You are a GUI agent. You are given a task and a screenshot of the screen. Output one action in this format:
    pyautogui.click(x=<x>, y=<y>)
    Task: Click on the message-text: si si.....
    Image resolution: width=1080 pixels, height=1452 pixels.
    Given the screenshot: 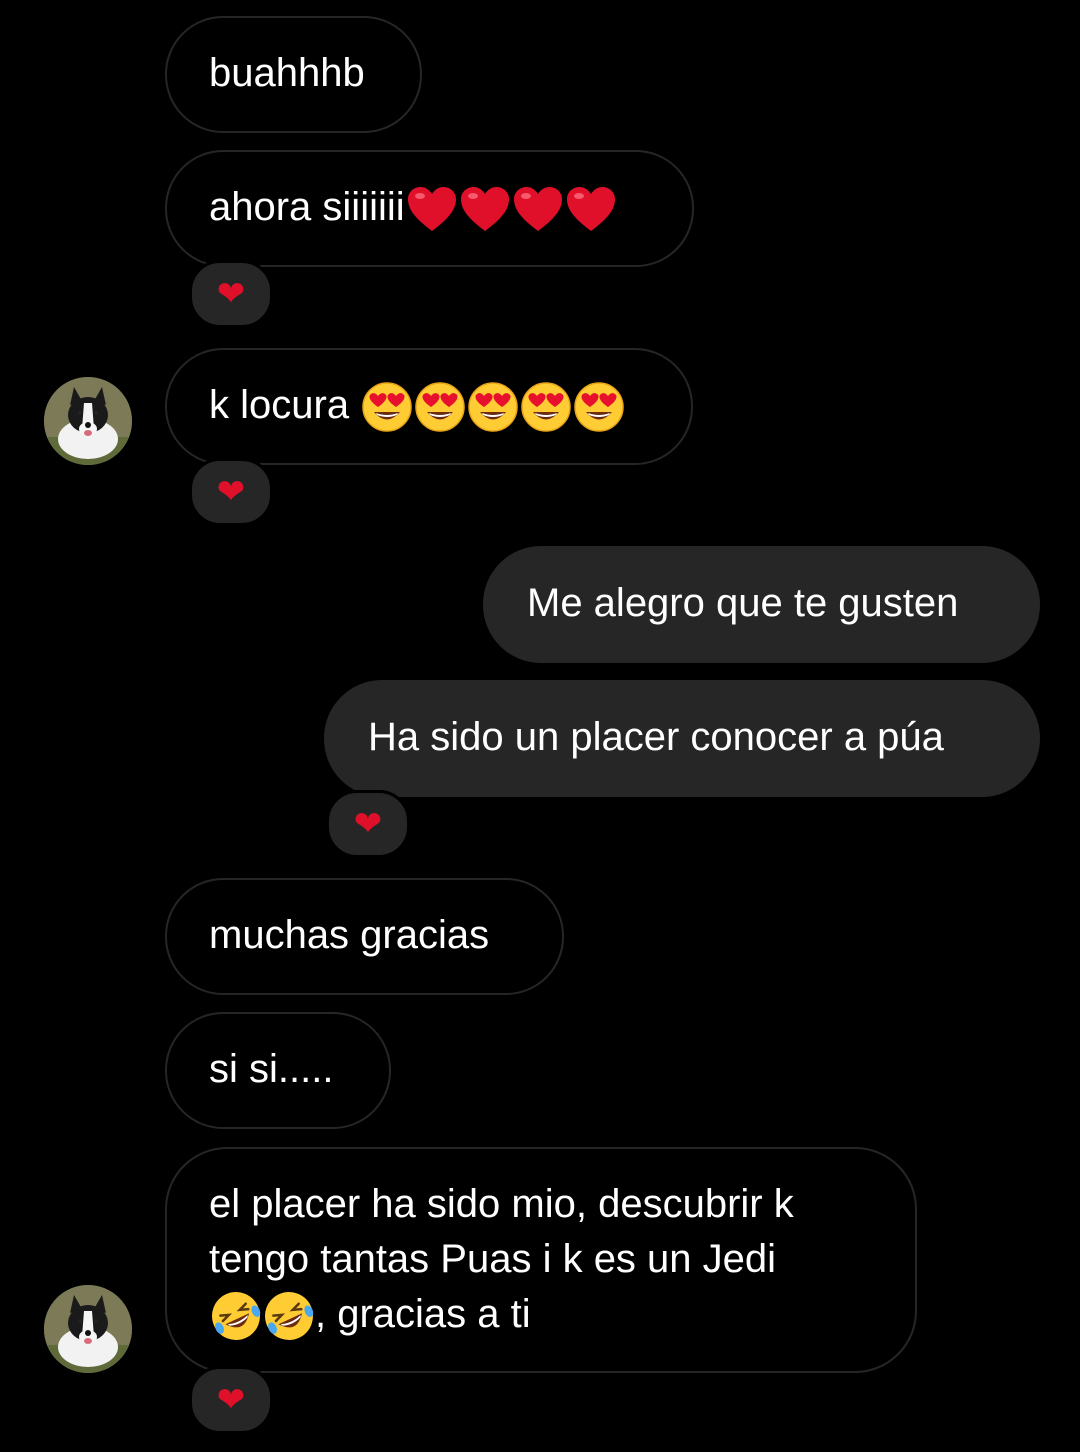 What is the action you would take?
    pyautogui.click(x=271, y=1069)
    